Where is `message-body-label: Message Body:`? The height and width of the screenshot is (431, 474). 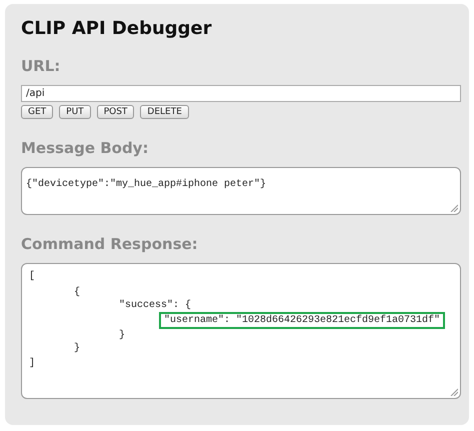
message-body-label: Message Body: is located at coordinates (85, 148).